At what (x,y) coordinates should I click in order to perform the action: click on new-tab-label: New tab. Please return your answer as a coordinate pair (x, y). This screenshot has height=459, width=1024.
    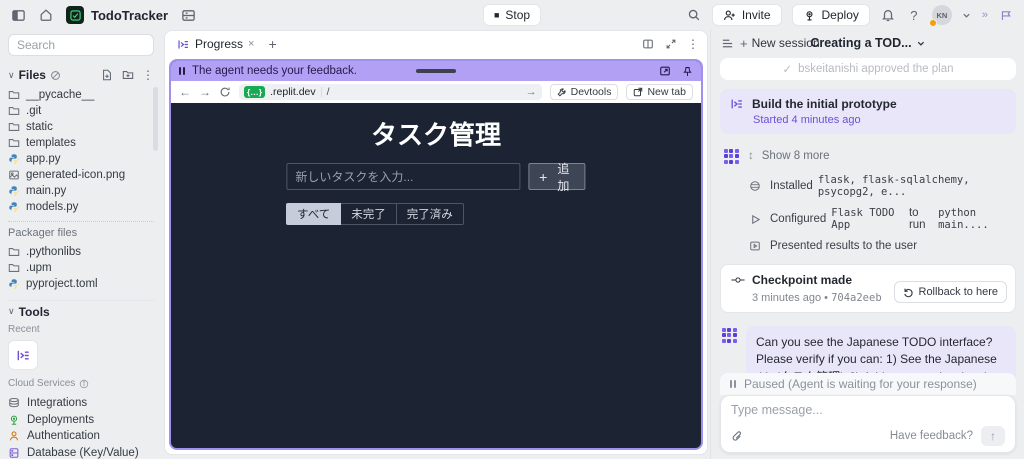
    Looking at the image, I should click on (666, 92).